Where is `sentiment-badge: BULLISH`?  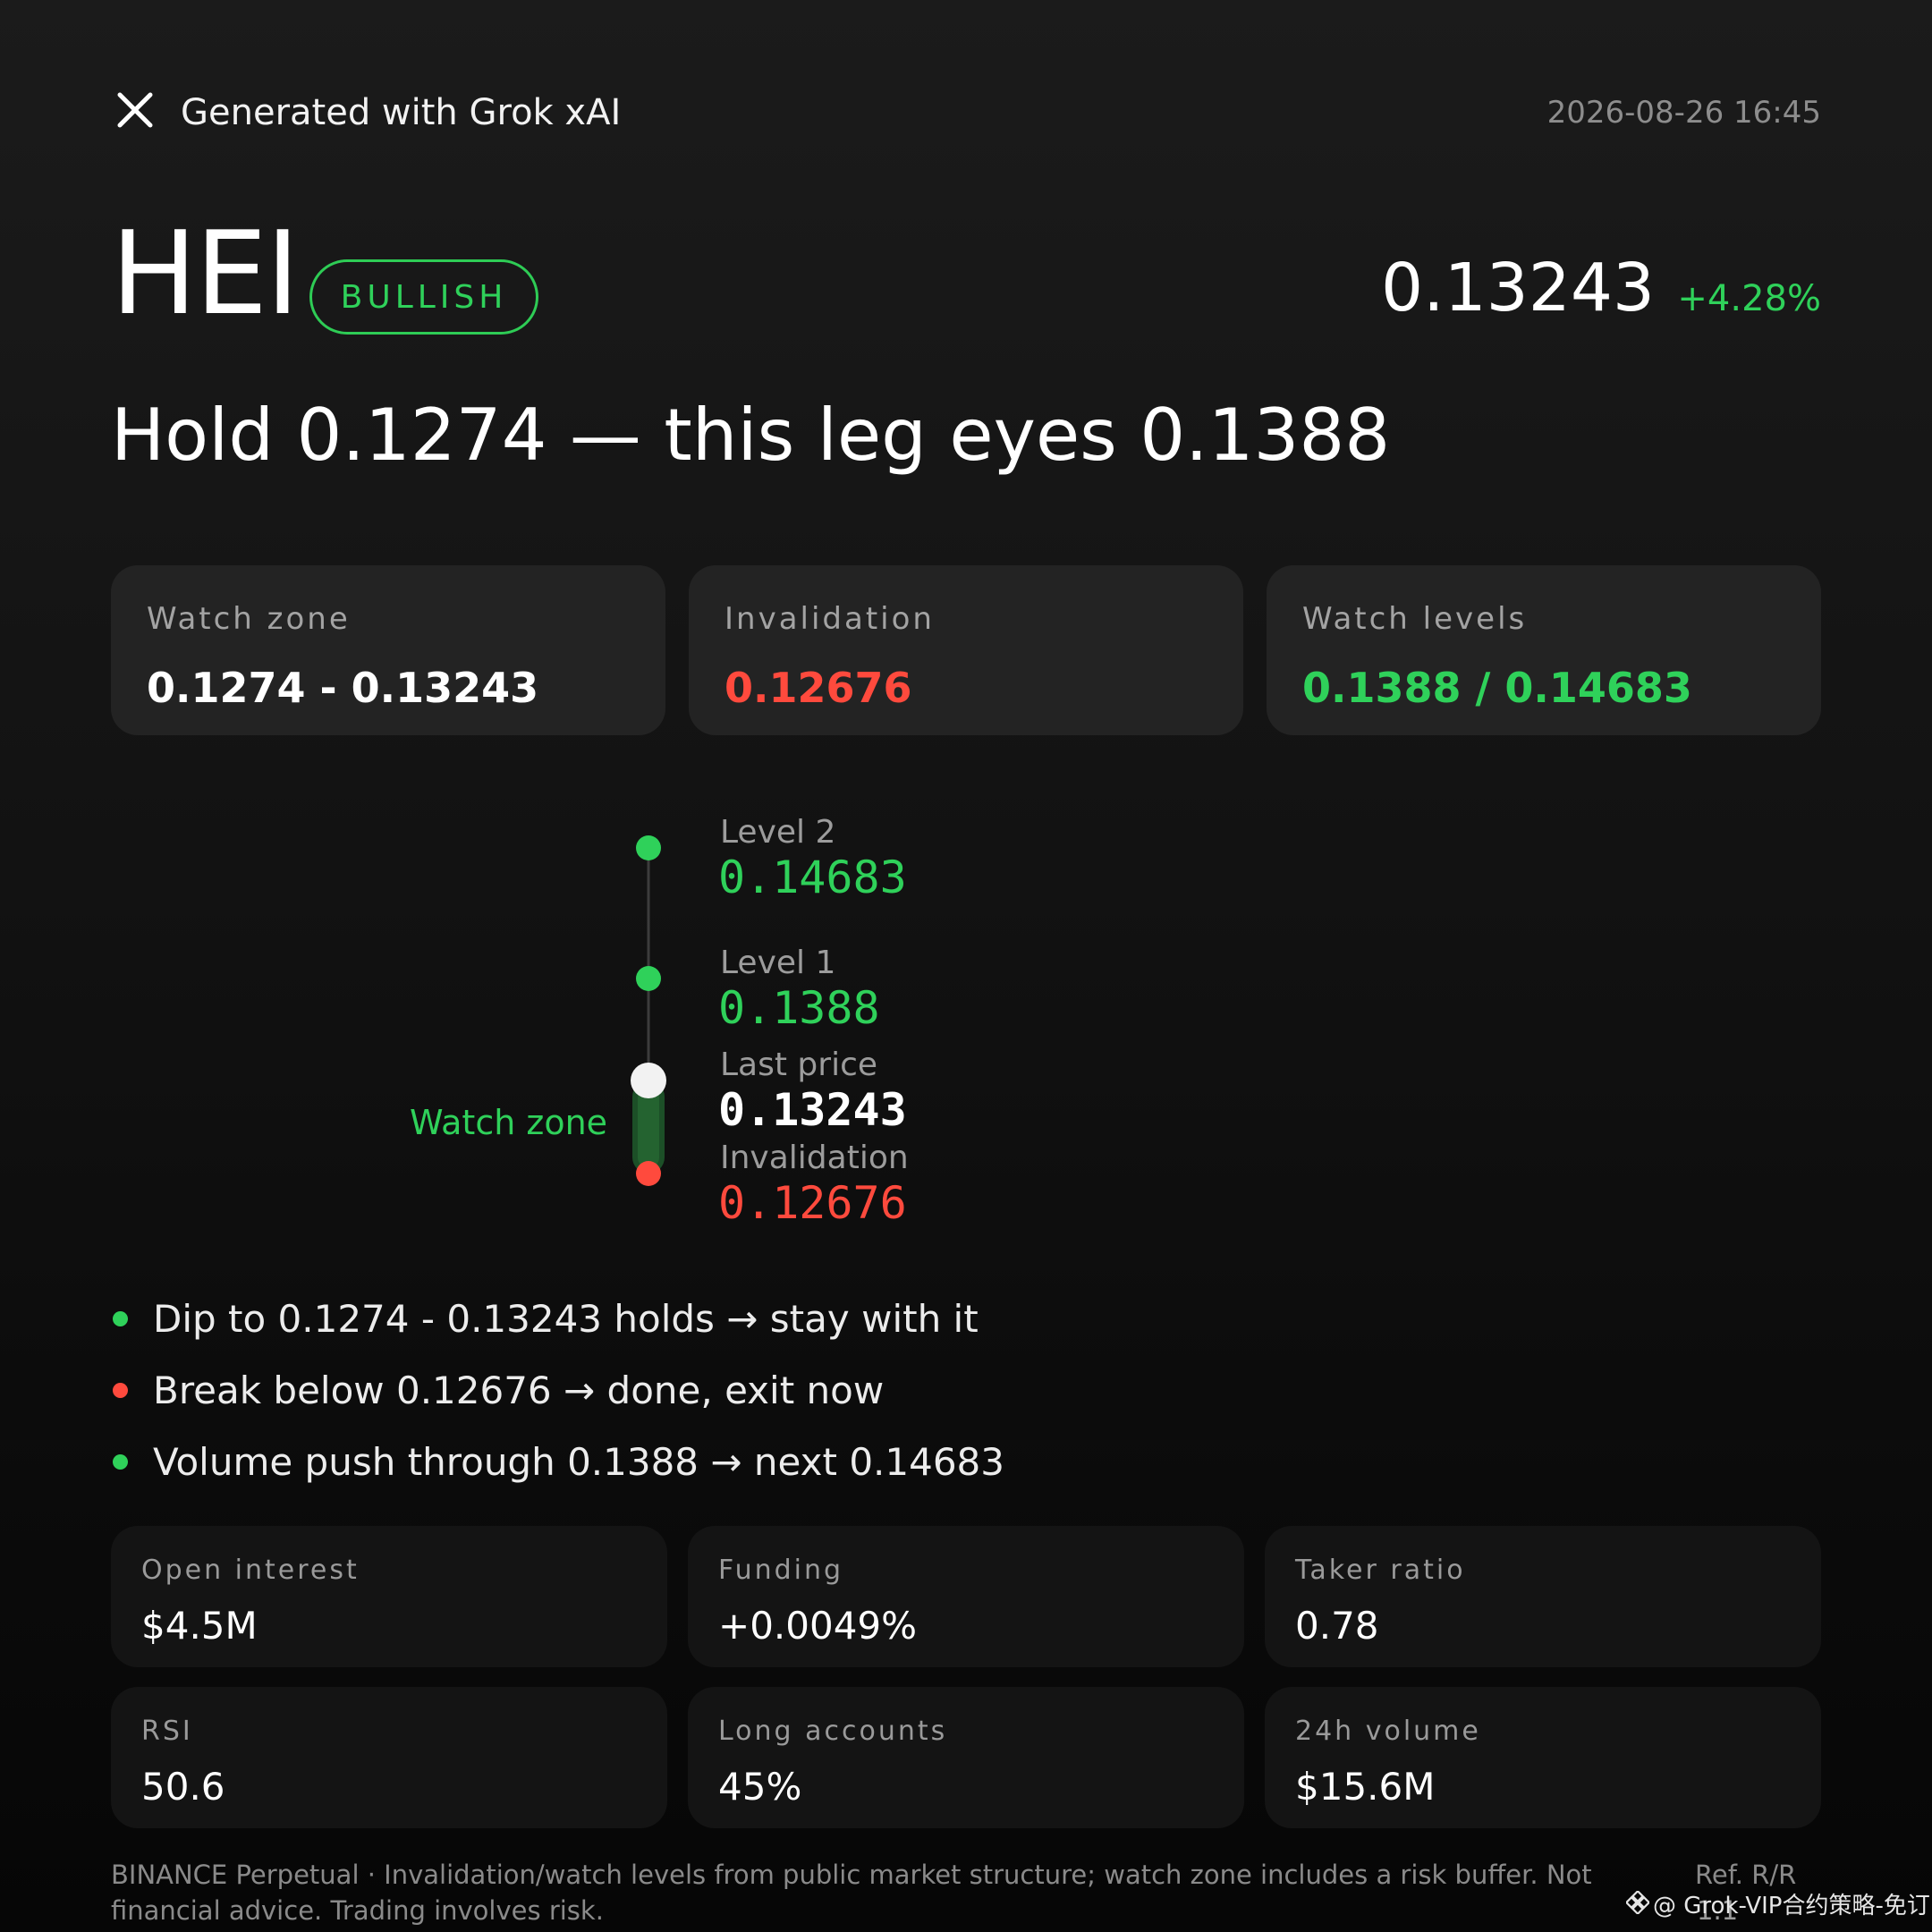 sentiment-badge: BULLISH is located at coordinates (423, 297).